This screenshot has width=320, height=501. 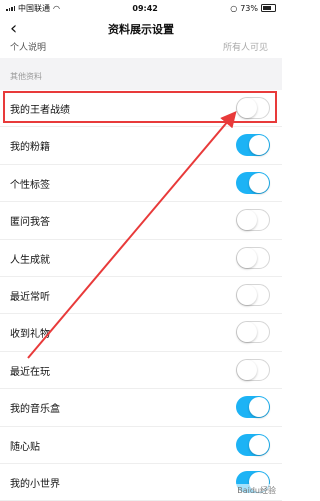 I want to click on status-left: 中国联通 ◠, so click(x=33, y=8).